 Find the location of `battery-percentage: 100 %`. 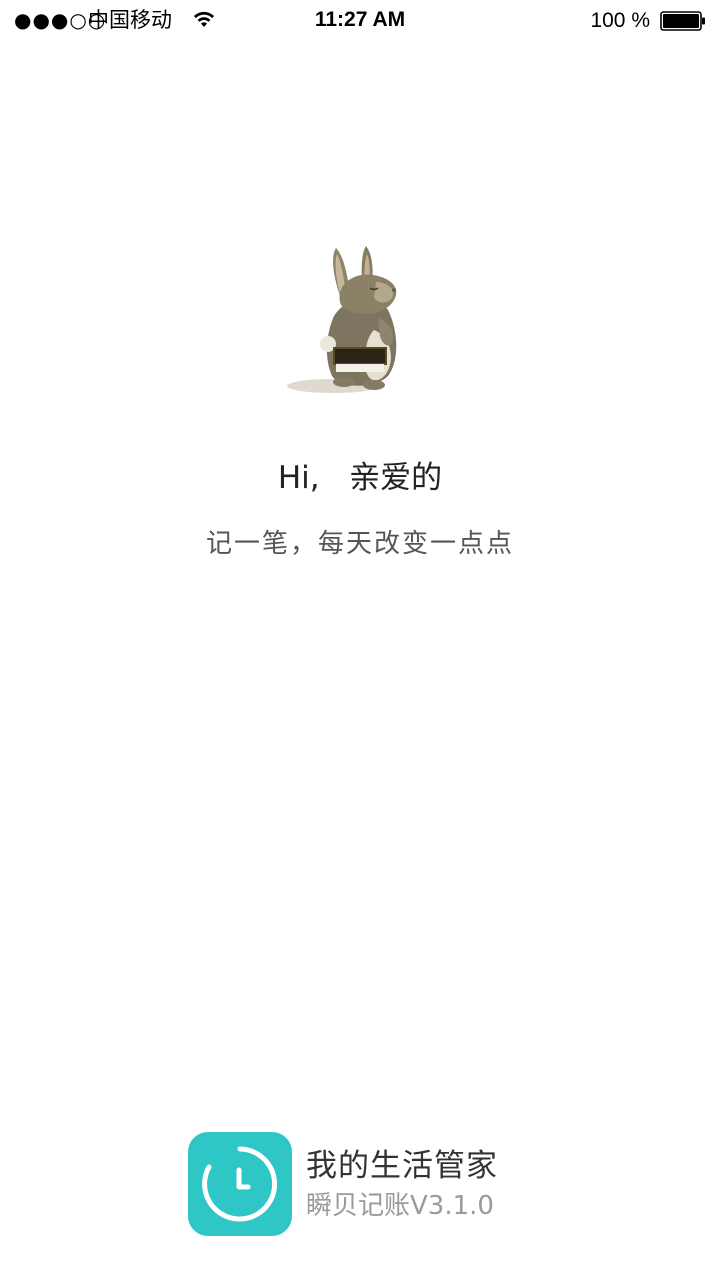

battery-percentage: 100 % is located at coordinates (620, 20).